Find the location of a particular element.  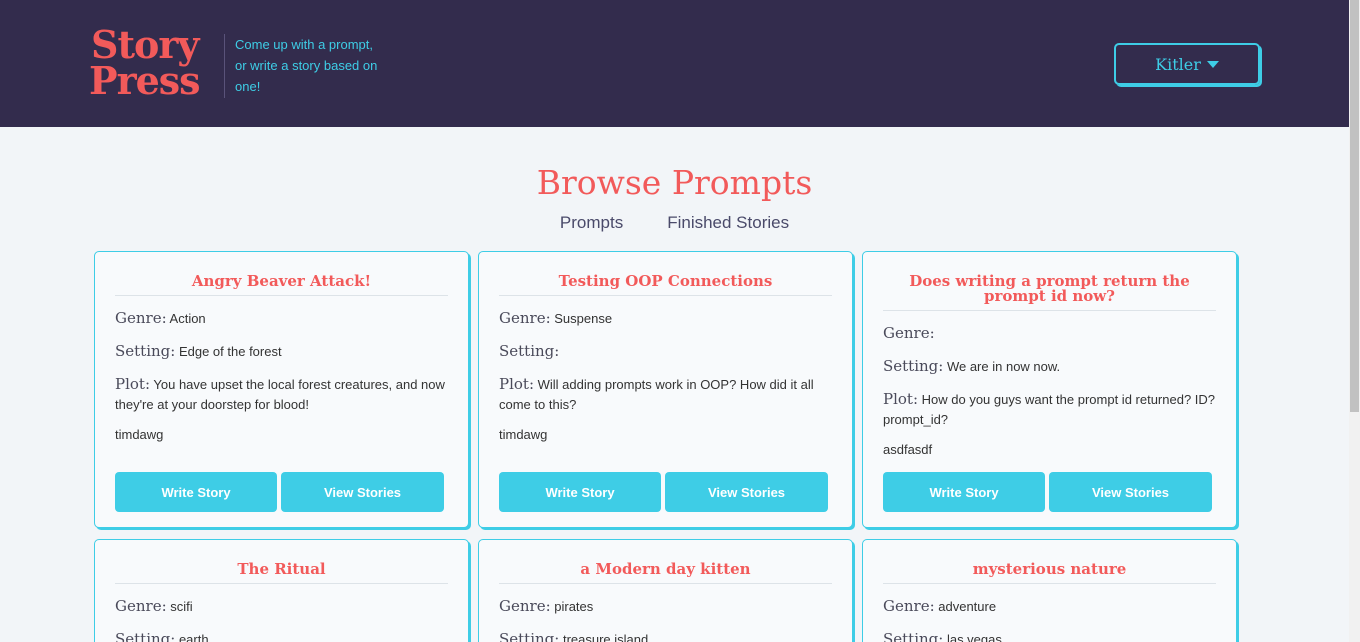

author-name: asdfasdf is located at coordinates (908, 449).